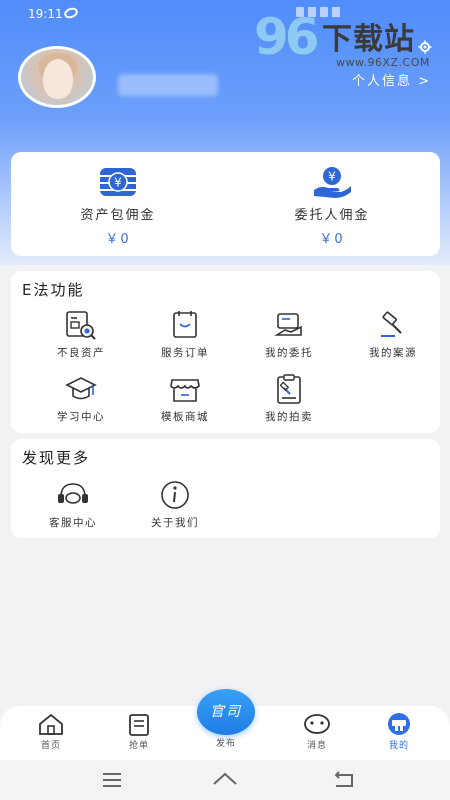  I want to click on bad-assets-label: 不良资产, so click(81, 353).